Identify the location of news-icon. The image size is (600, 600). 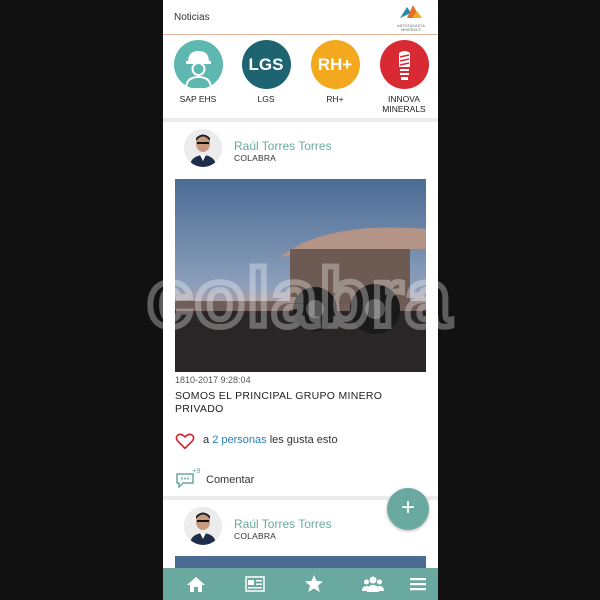
(255, 584).